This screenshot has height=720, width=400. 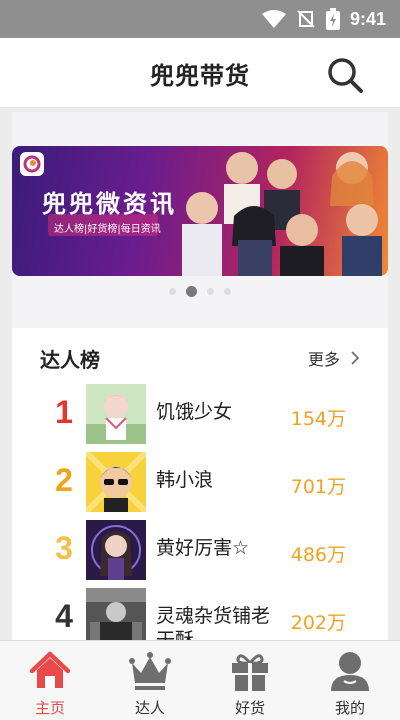 I want to click on talent-name: 韩小浪, so click(x=185, y=480).